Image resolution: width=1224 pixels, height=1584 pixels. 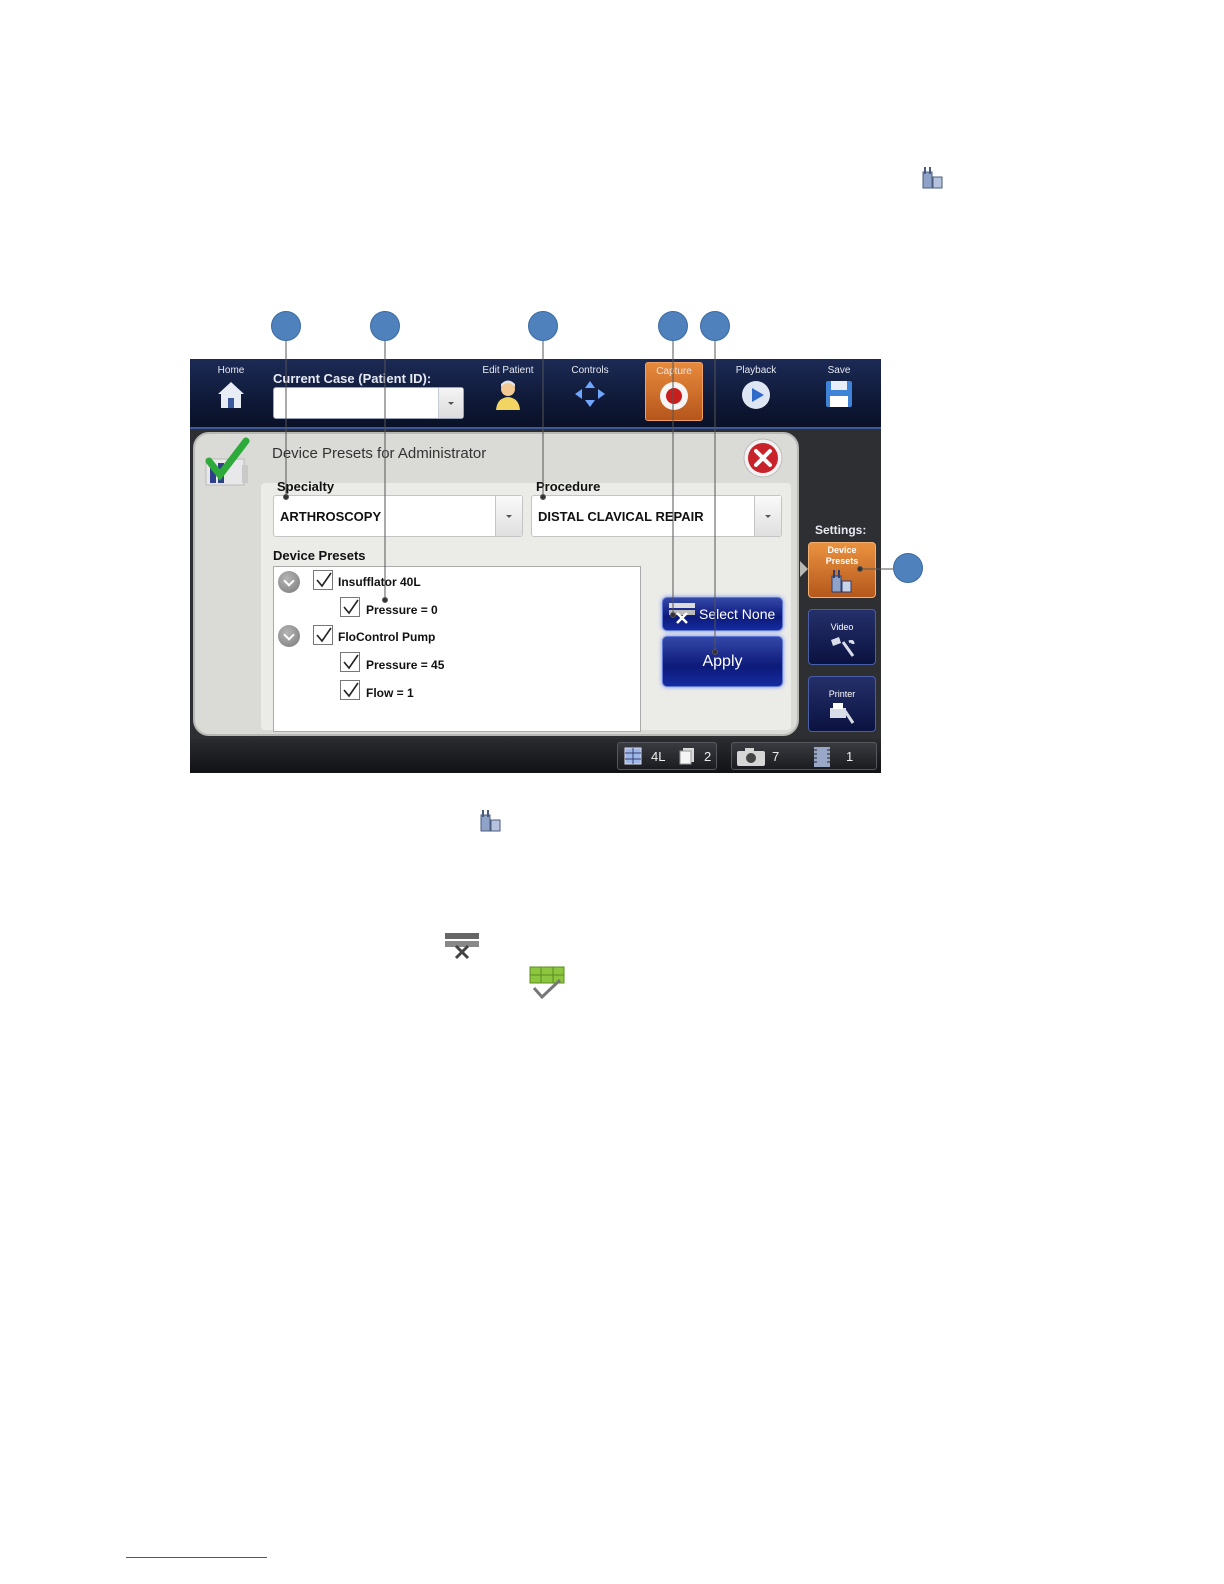 What do you see at coordinates (588, 498) in the screenshot?
I see `callout-leader-lines` at bounding box center [588, 498].